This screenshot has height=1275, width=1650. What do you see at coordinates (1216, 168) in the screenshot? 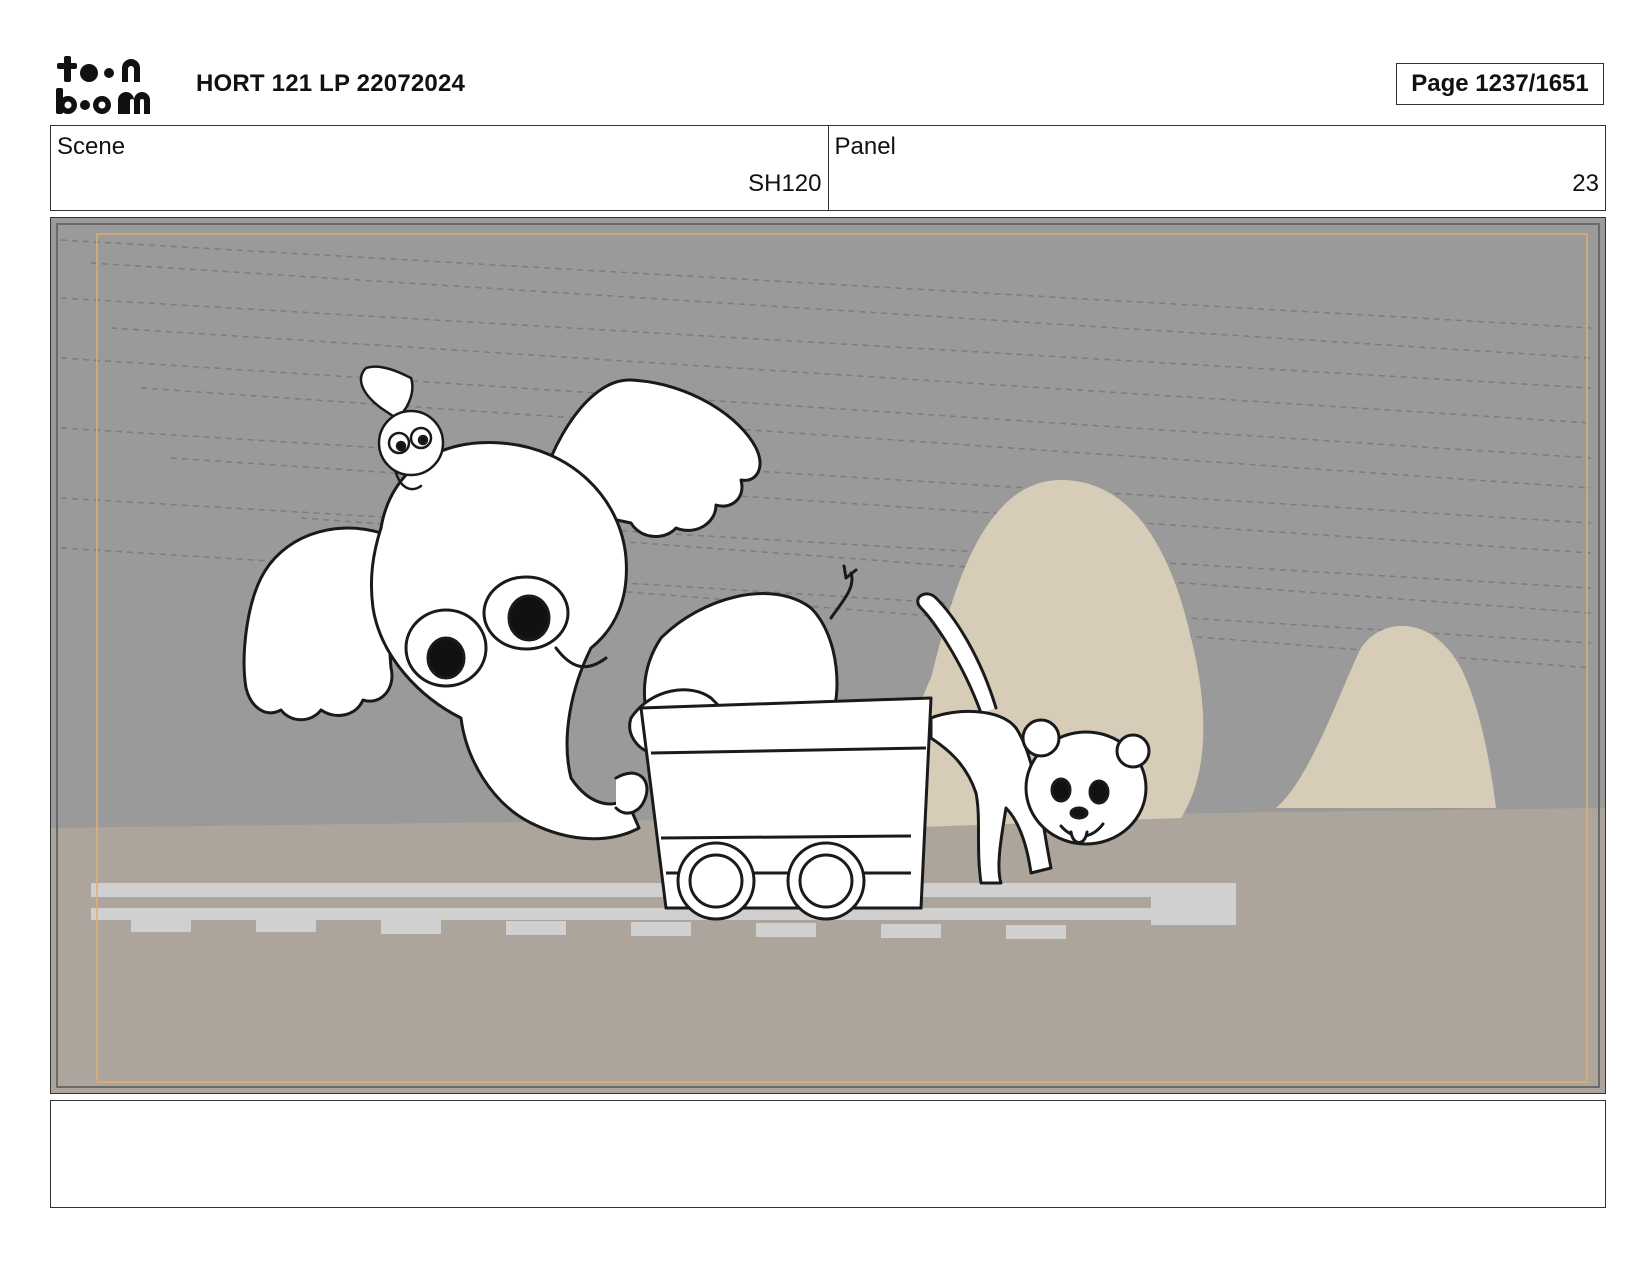
I see `panel-cell: Panel 23` at bounding box center [1216, 168].